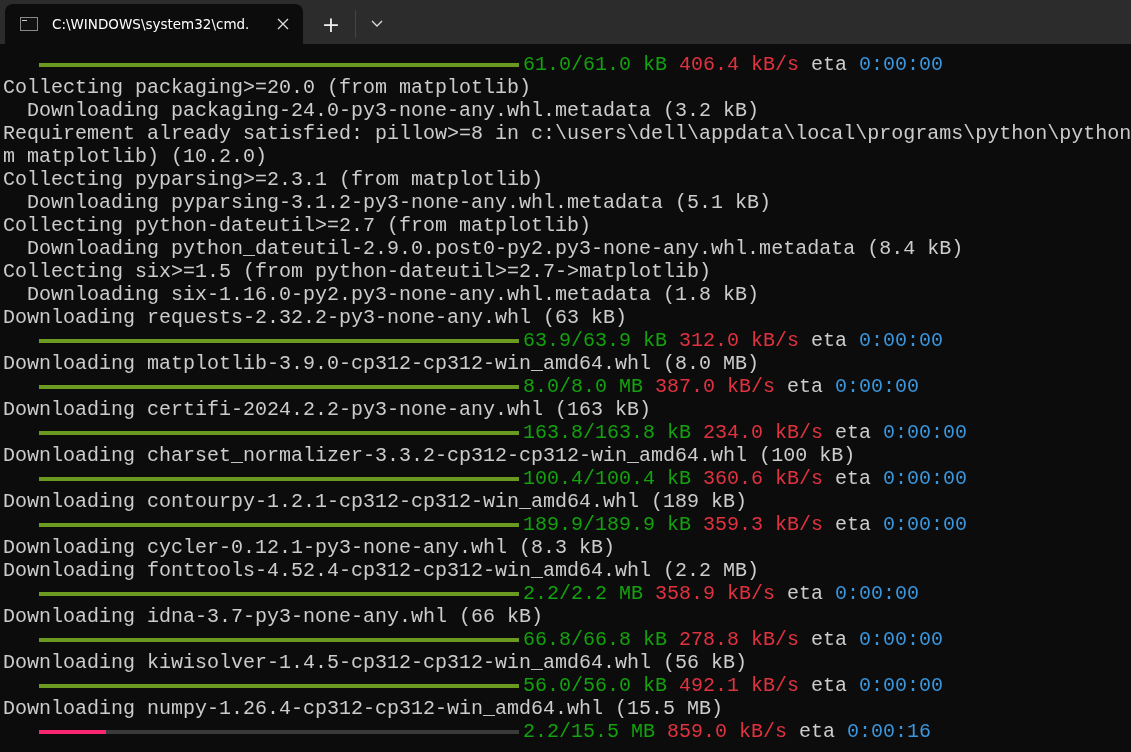 Image resolution: width=1131 pixels, height=752 pixels. I want to click on download-amount: 2.2/15.5 MB, so click(589, 731).